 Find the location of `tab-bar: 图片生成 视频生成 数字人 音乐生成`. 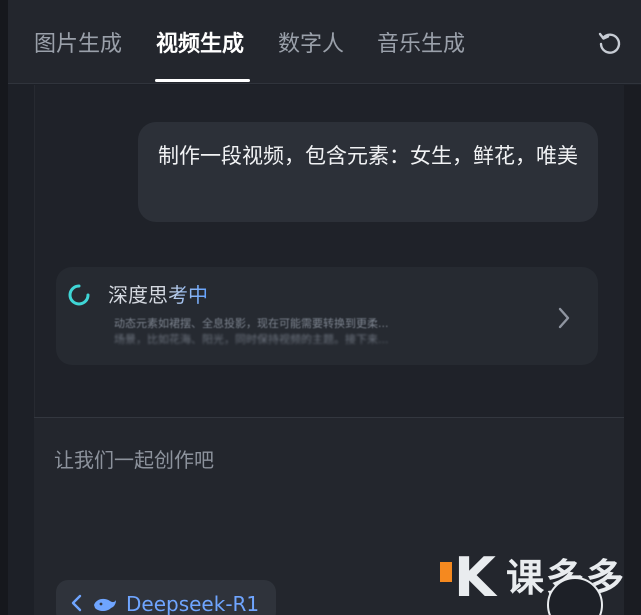

tab-bar: 图片生成 视频生成 数字人 音乐生成 is located at coordinates (324, 42).